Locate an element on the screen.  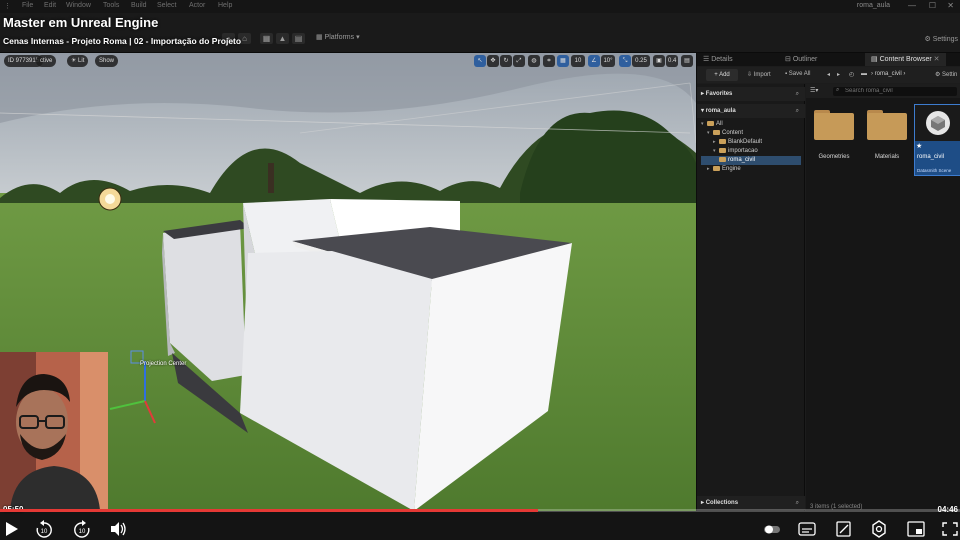
project-header: ▾ roma_aula ⌕ is located at coordinates (751, 111).